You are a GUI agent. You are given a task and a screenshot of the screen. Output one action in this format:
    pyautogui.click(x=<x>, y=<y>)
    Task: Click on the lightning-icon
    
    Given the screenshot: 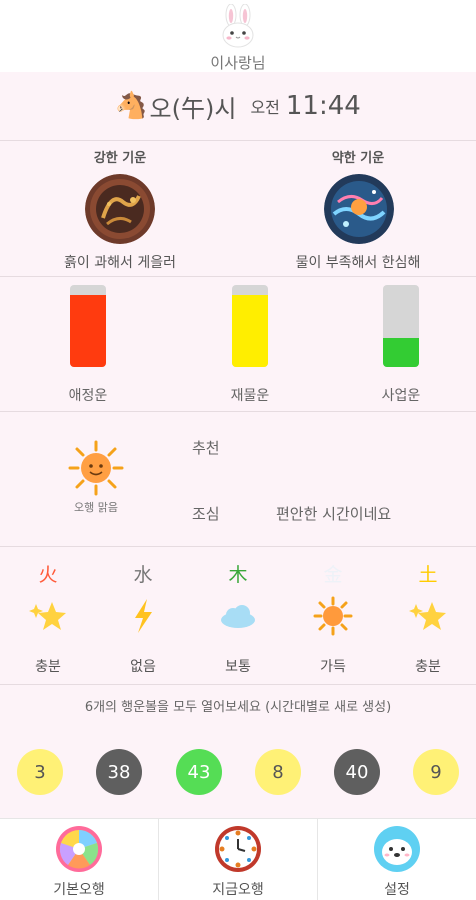 What is the action you would take?
    pyautogui.click(x=143, y=616)
    